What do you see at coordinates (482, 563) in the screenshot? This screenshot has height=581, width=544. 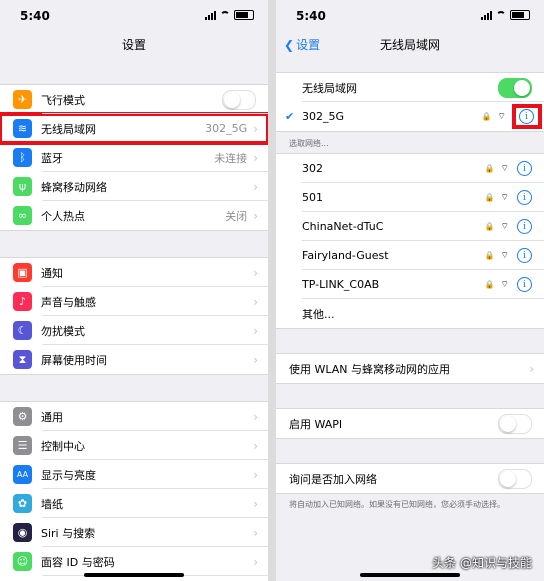 I see `watermark: 头条 @知识与技能` at bounding box center [482, 563].